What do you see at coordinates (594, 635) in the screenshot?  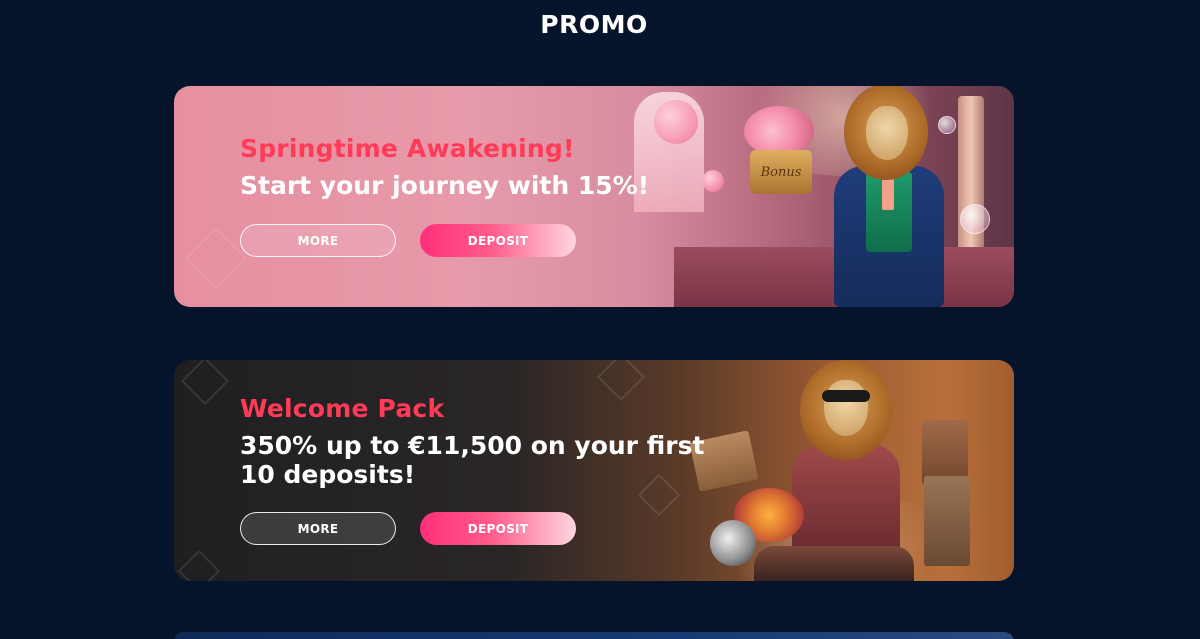 I see `promo-card-partial` at bounding box center [594, 635].